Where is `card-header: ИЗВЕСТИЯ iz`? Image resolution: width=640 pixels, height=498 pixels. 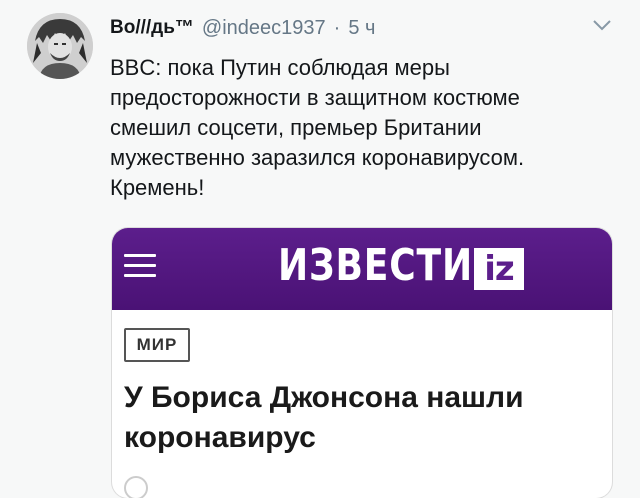
card-header: ИЗВЕСТИЯ iz is located at coordinates (362, 269).